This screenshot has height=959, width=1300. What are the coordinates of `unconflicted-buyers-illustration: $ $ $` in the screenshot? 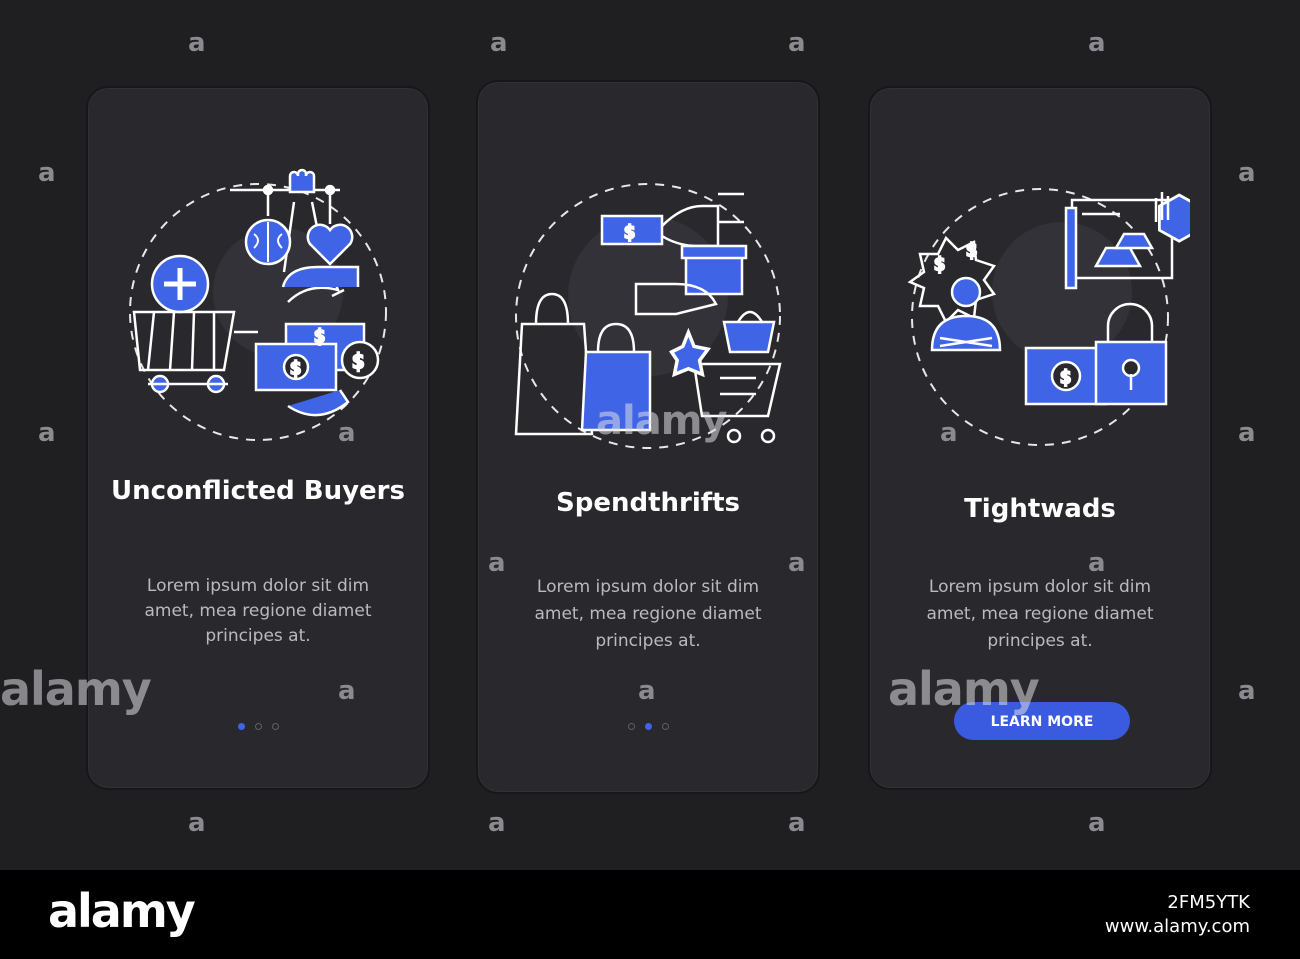 It's located at (258, 304).